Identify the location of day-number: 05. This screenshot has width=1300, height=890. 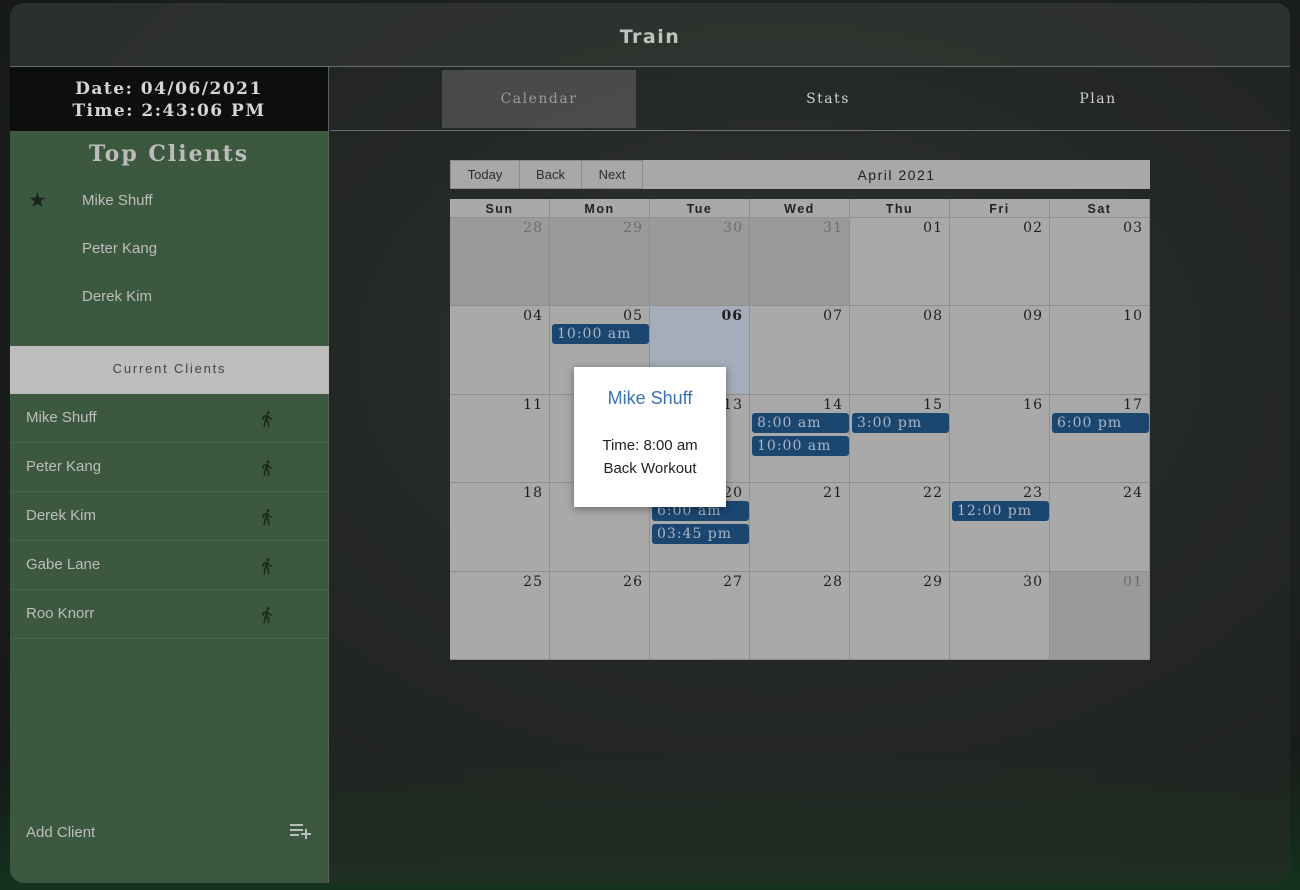
(633, 316).